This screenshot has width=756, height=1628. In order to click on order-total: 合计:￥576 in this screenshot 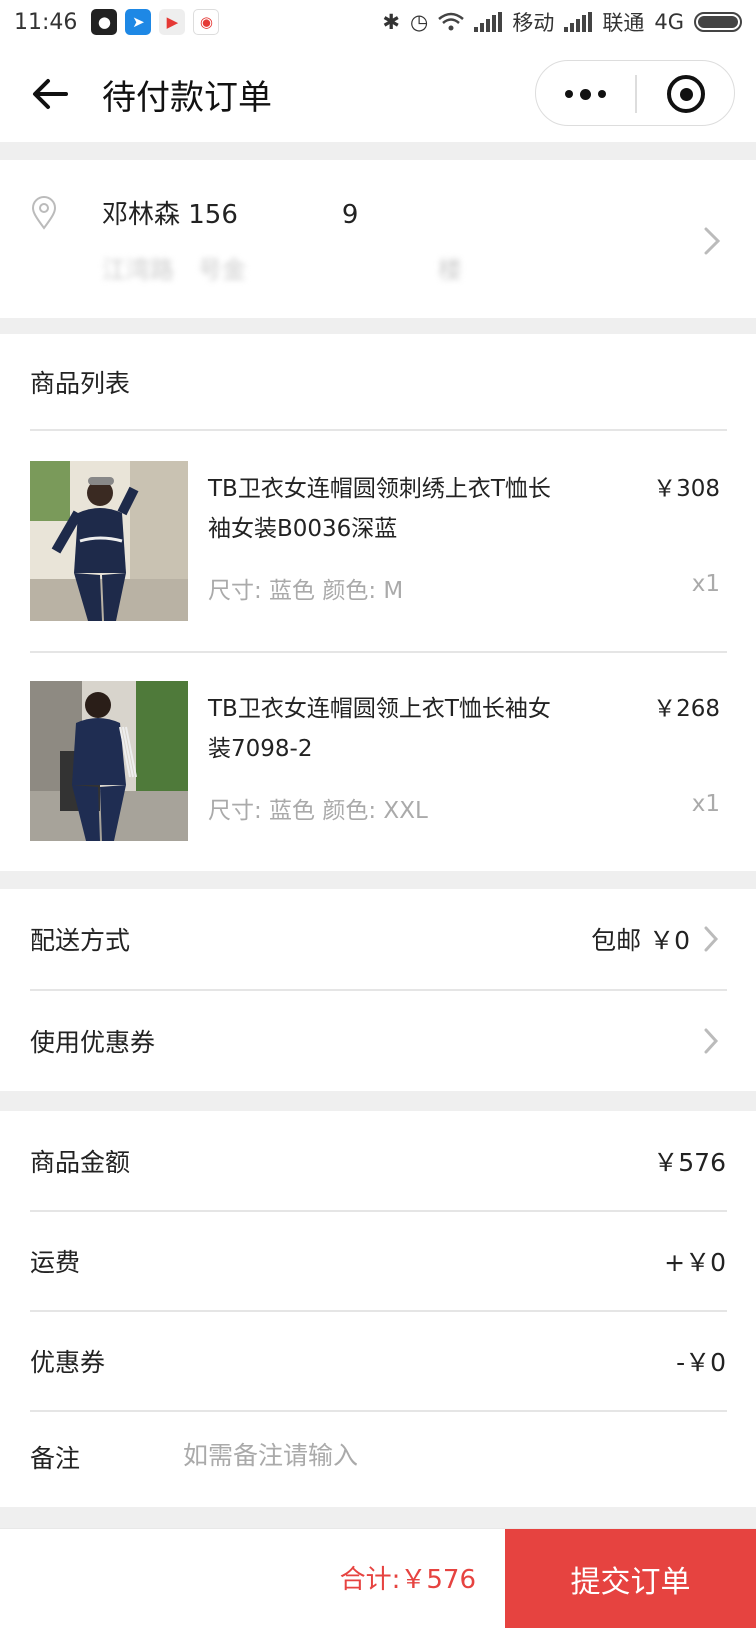, I will do `click(407, 1580)`.